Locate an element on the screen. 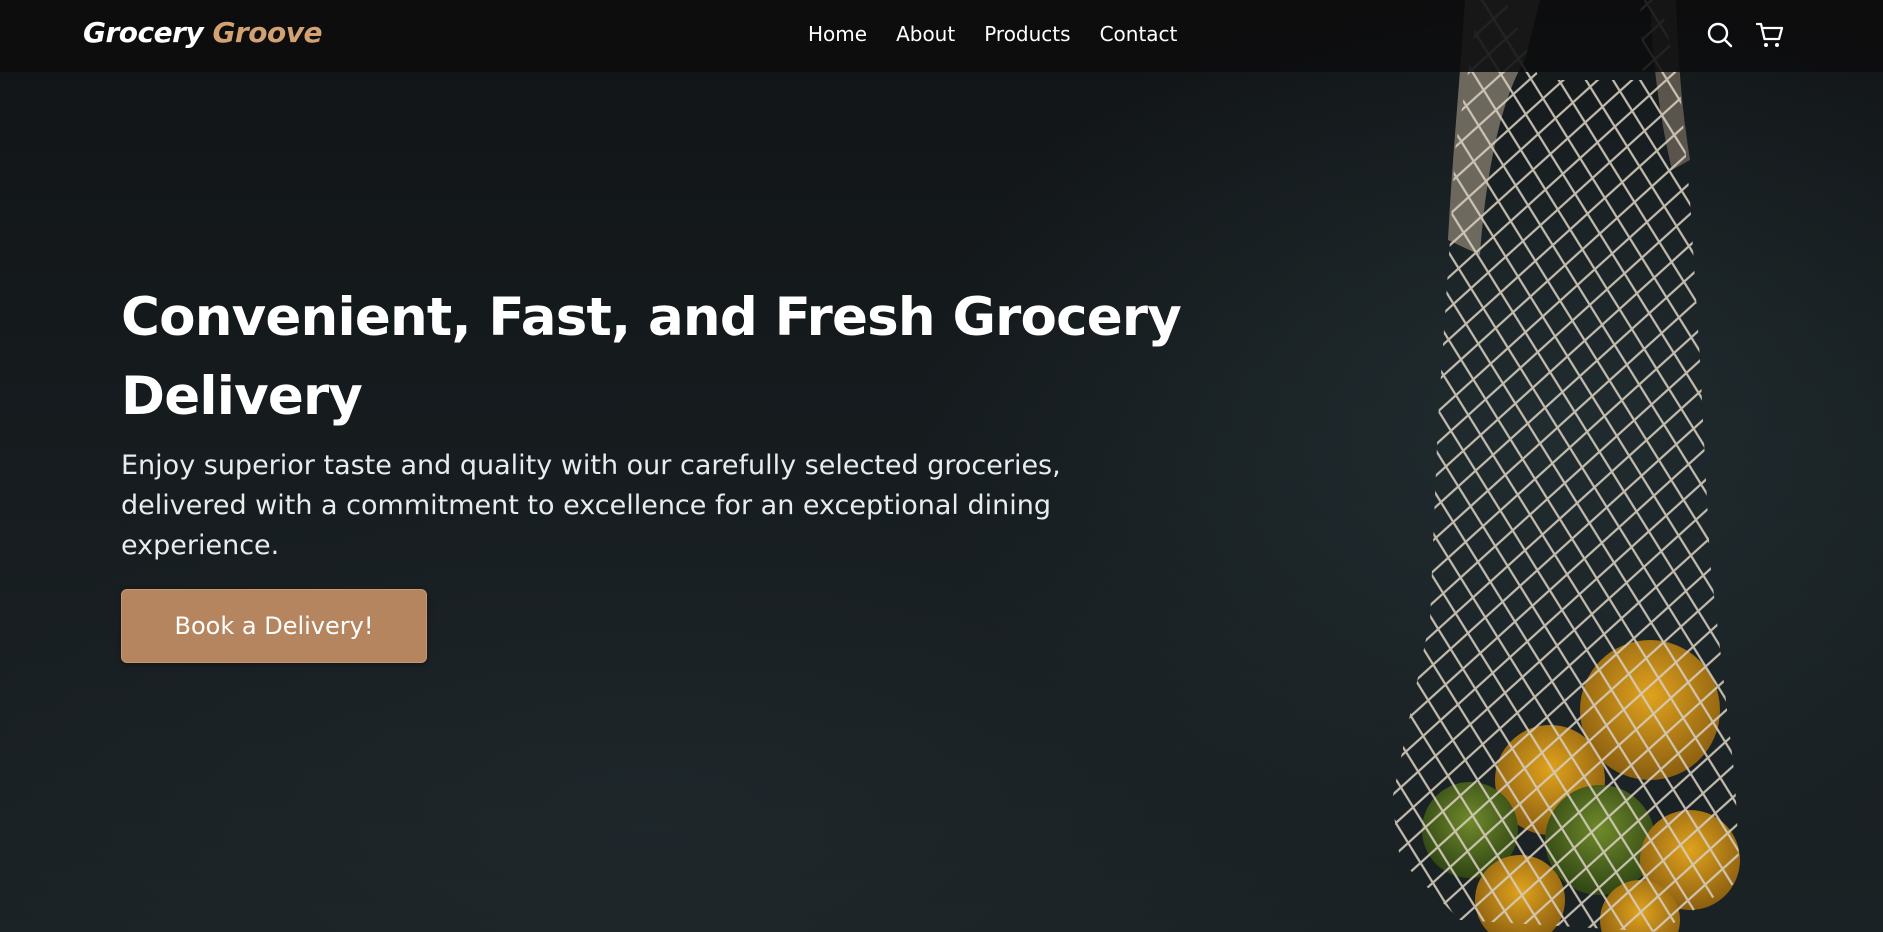 This screenshot has height=932, width=1883. nav-link-home: Home is located at coordinates (837, 34).